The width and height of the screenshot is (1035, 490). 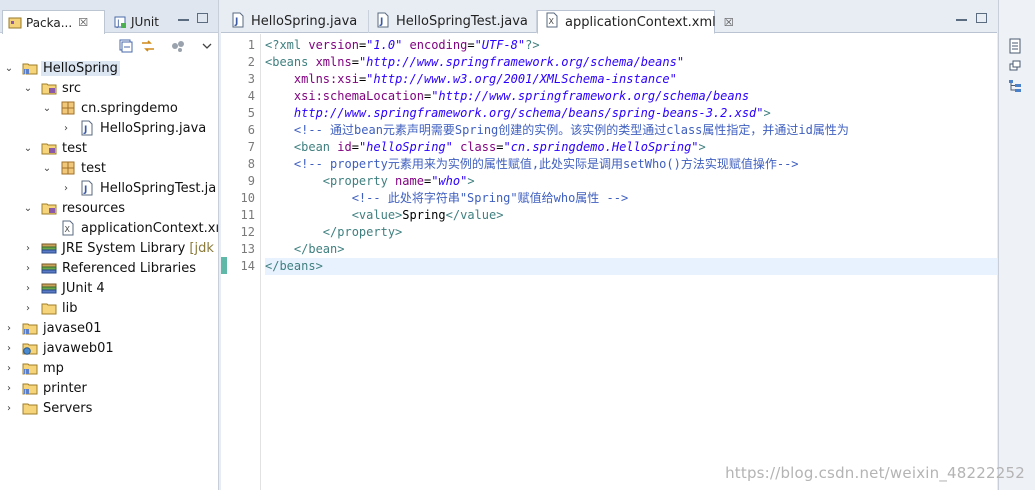 What do you see at coordinates (126, 46) in the screenshot?
I see `collapse-all-icon` at bounding box center [126, 46].